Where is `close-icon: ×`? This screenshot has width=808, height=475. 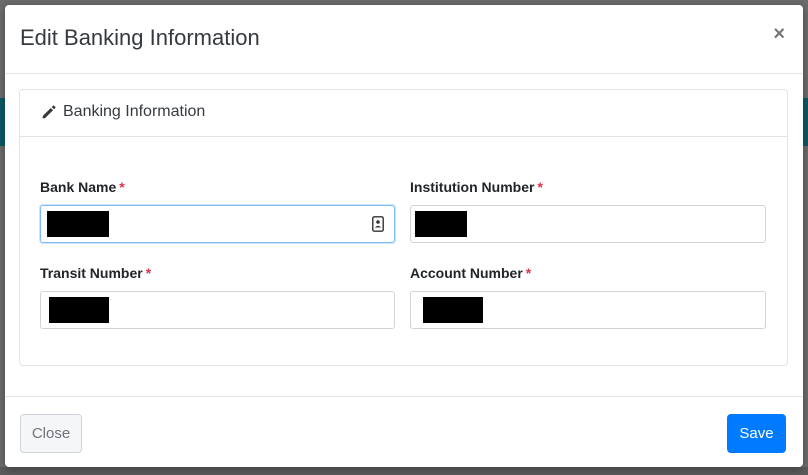
close-icon: × is located at coordinates (779, 34).